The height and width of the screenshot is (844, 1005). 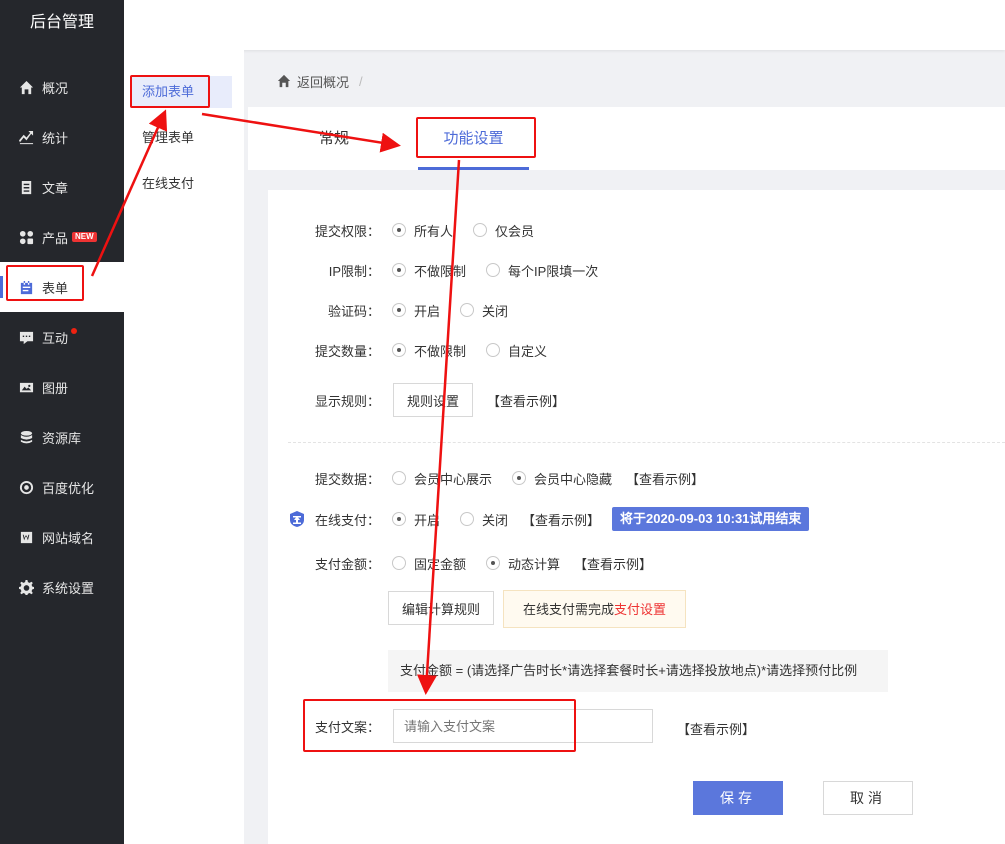 What do you see at coordinates (347, 520) in the screenshot?
I see `field-label: 在线支付：` at bounding box center [347, 520].